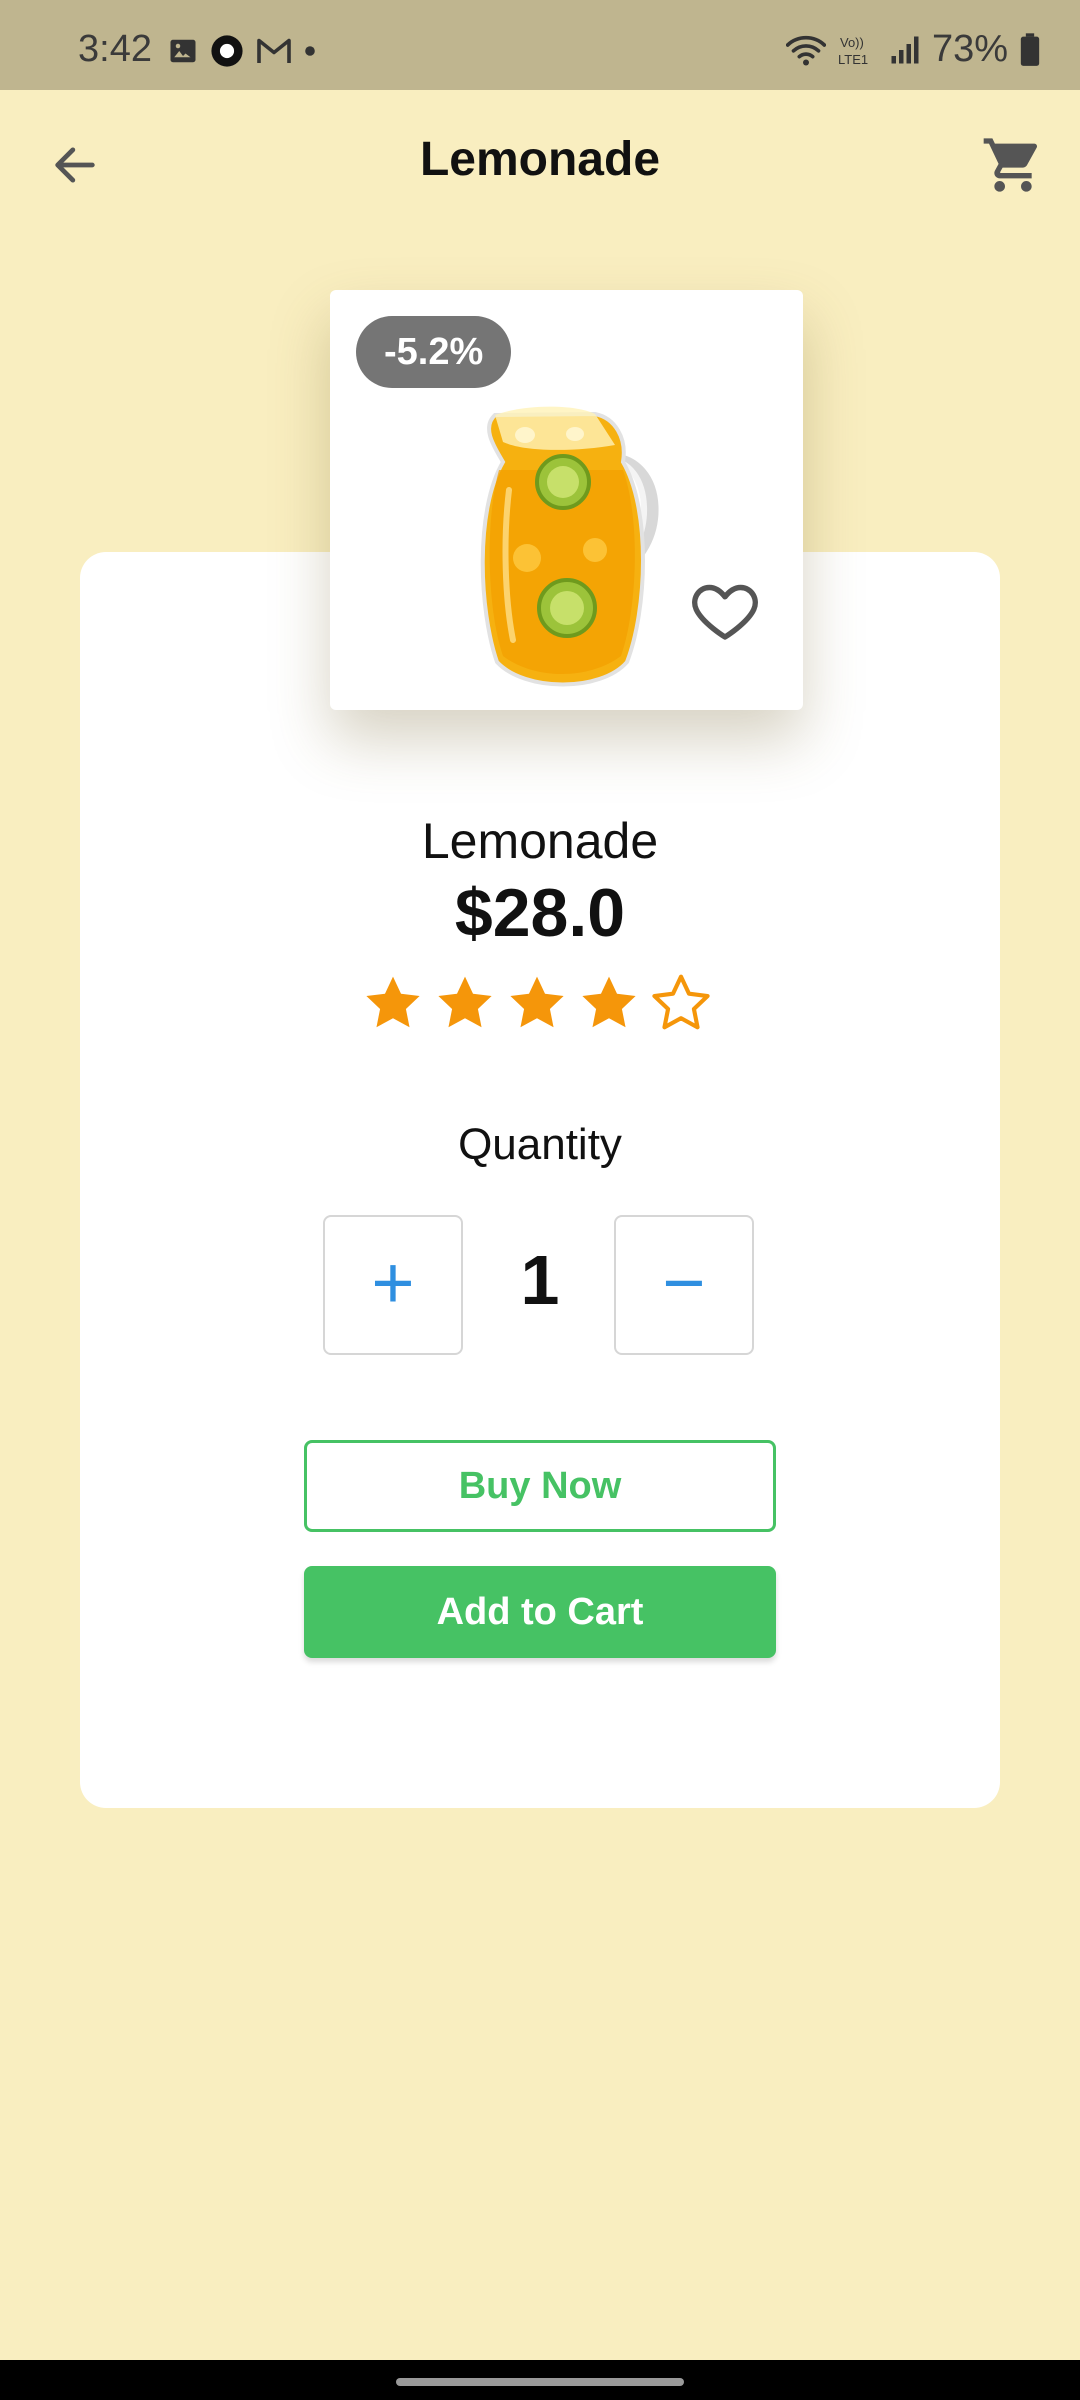 The image size is (1080, 2400). What do you see at coordinates (227, 51) in the screenshot?
I see `app-icon` at bounding box center [227, 51].